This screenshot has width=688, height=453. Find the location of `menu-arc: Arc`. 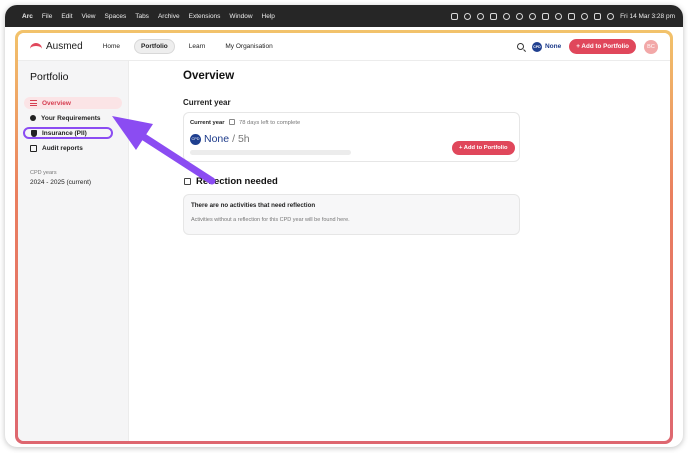

menu-arc: Arc is located at coordinates (27, 16).